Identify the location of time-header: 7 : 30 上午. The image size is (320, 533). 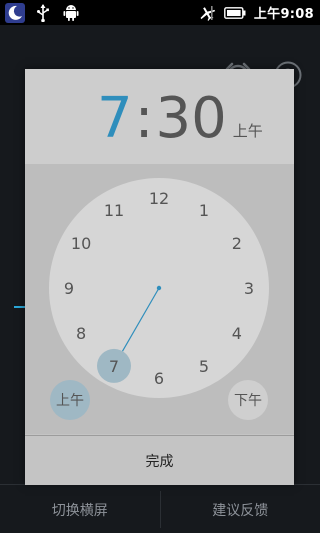
(159, 116).